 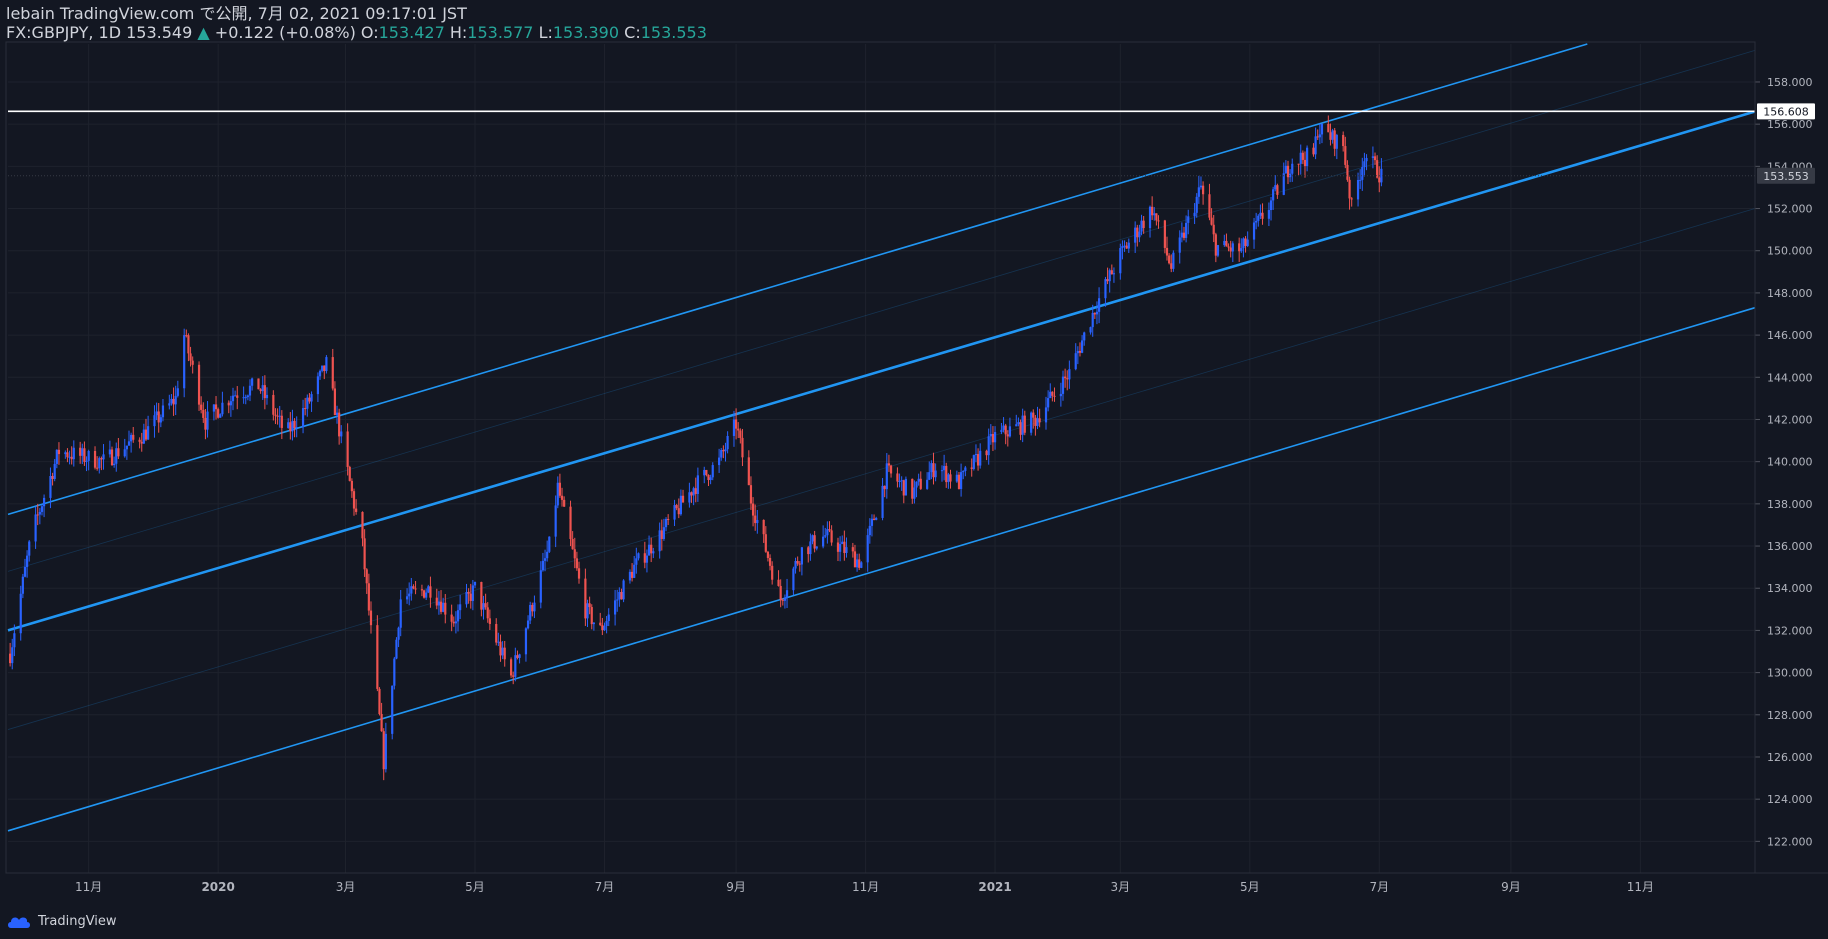 I want to click on x-tick-label: 9月, so click(x=736, y=887).